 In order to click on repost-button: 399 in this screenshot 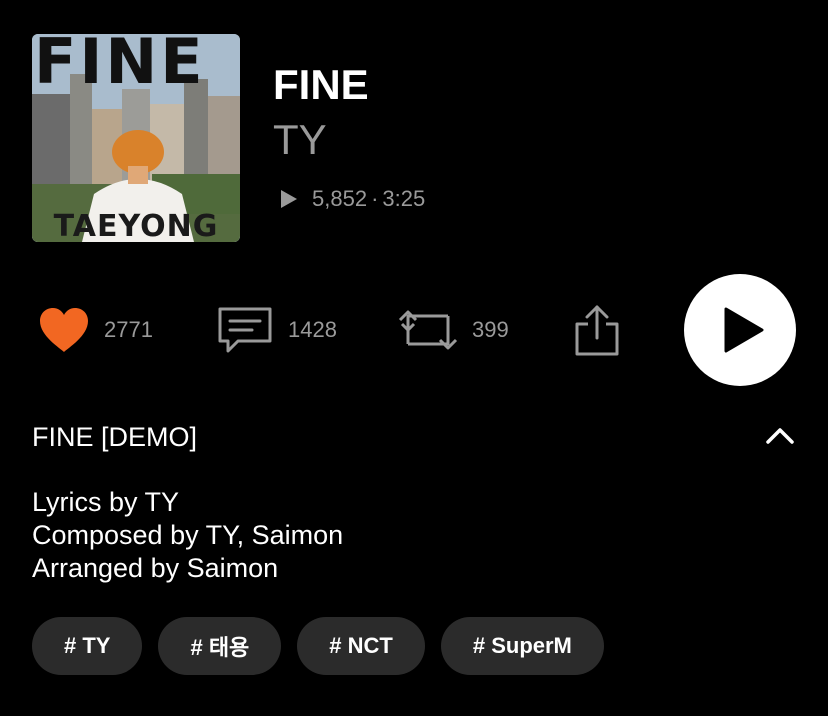, I will do `click(453, 330)`.